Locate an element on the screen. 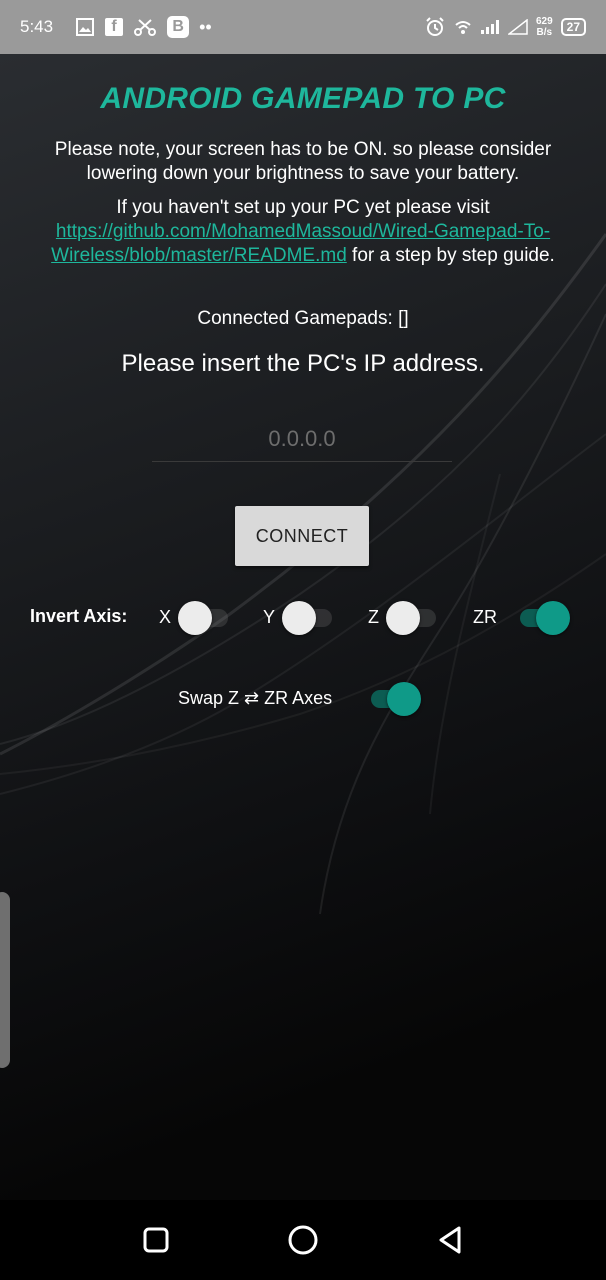 This screenshot has width=606, height=1280. recent-apps-button is located at coordinates (156, 1240).